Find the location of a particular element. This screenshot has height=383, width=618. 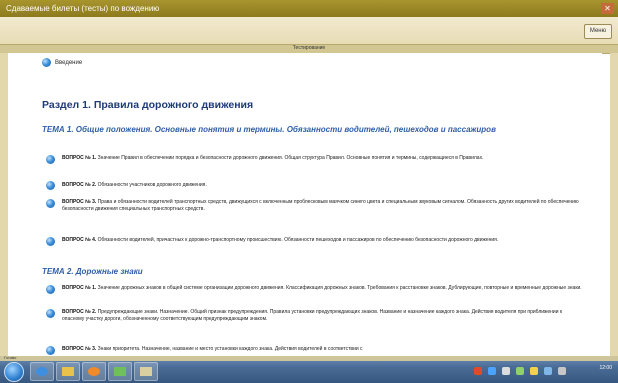

flag-icon is located at coordinates (478, 371).